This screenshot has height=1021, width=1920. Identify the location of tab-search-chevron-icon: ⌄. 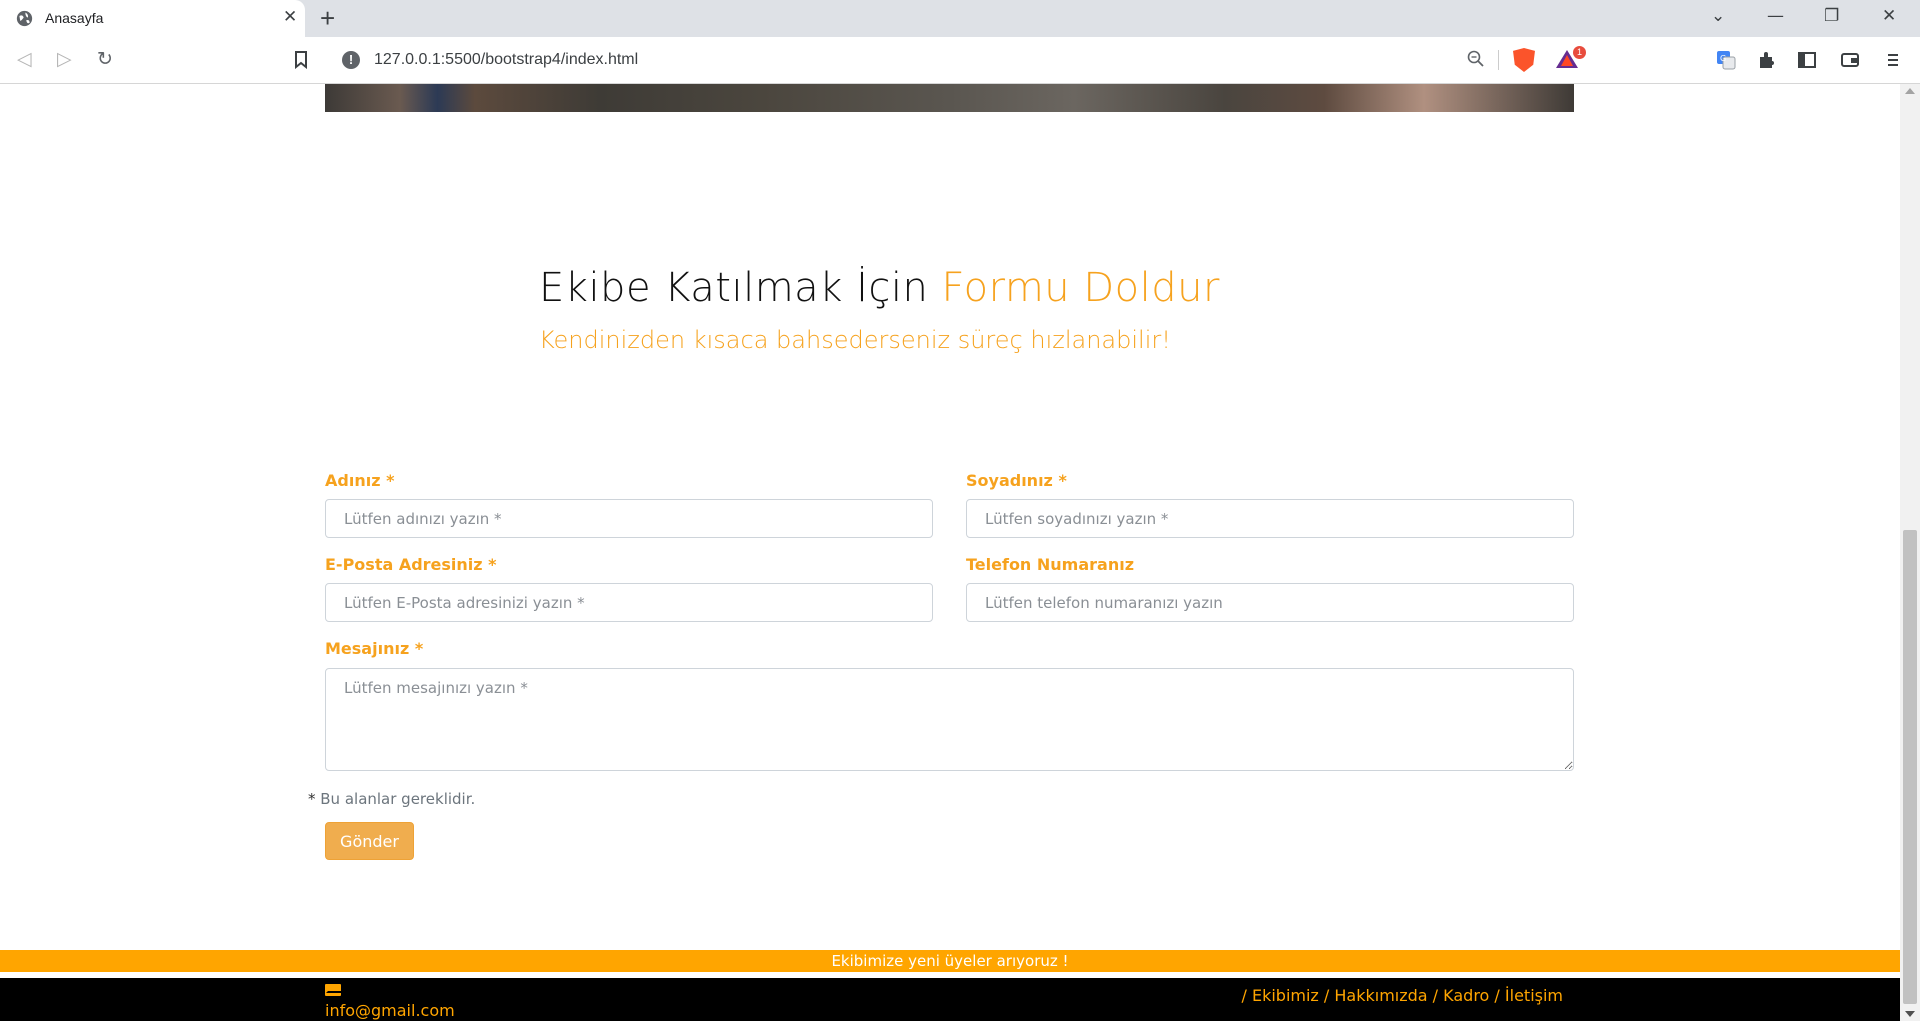
(1718, 16).